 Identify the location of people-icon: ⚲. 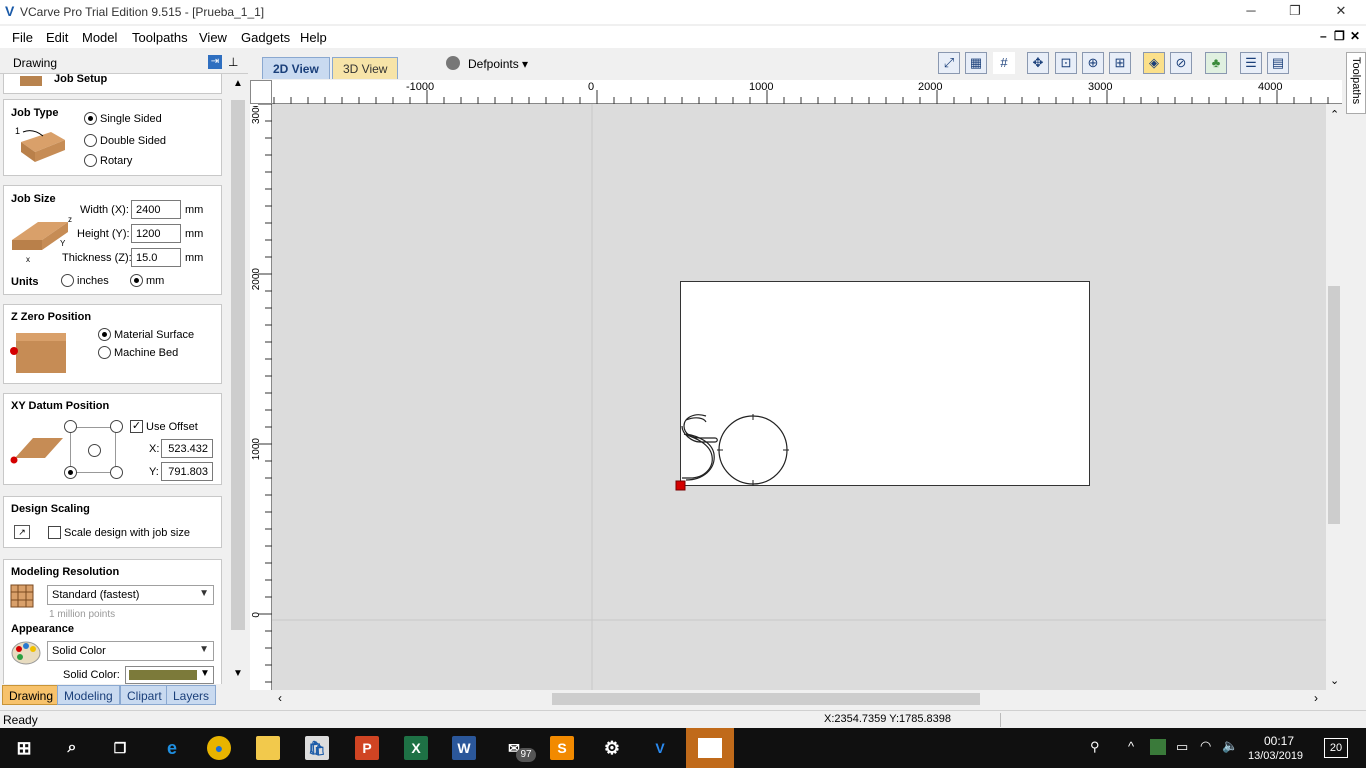
(1095, 747).